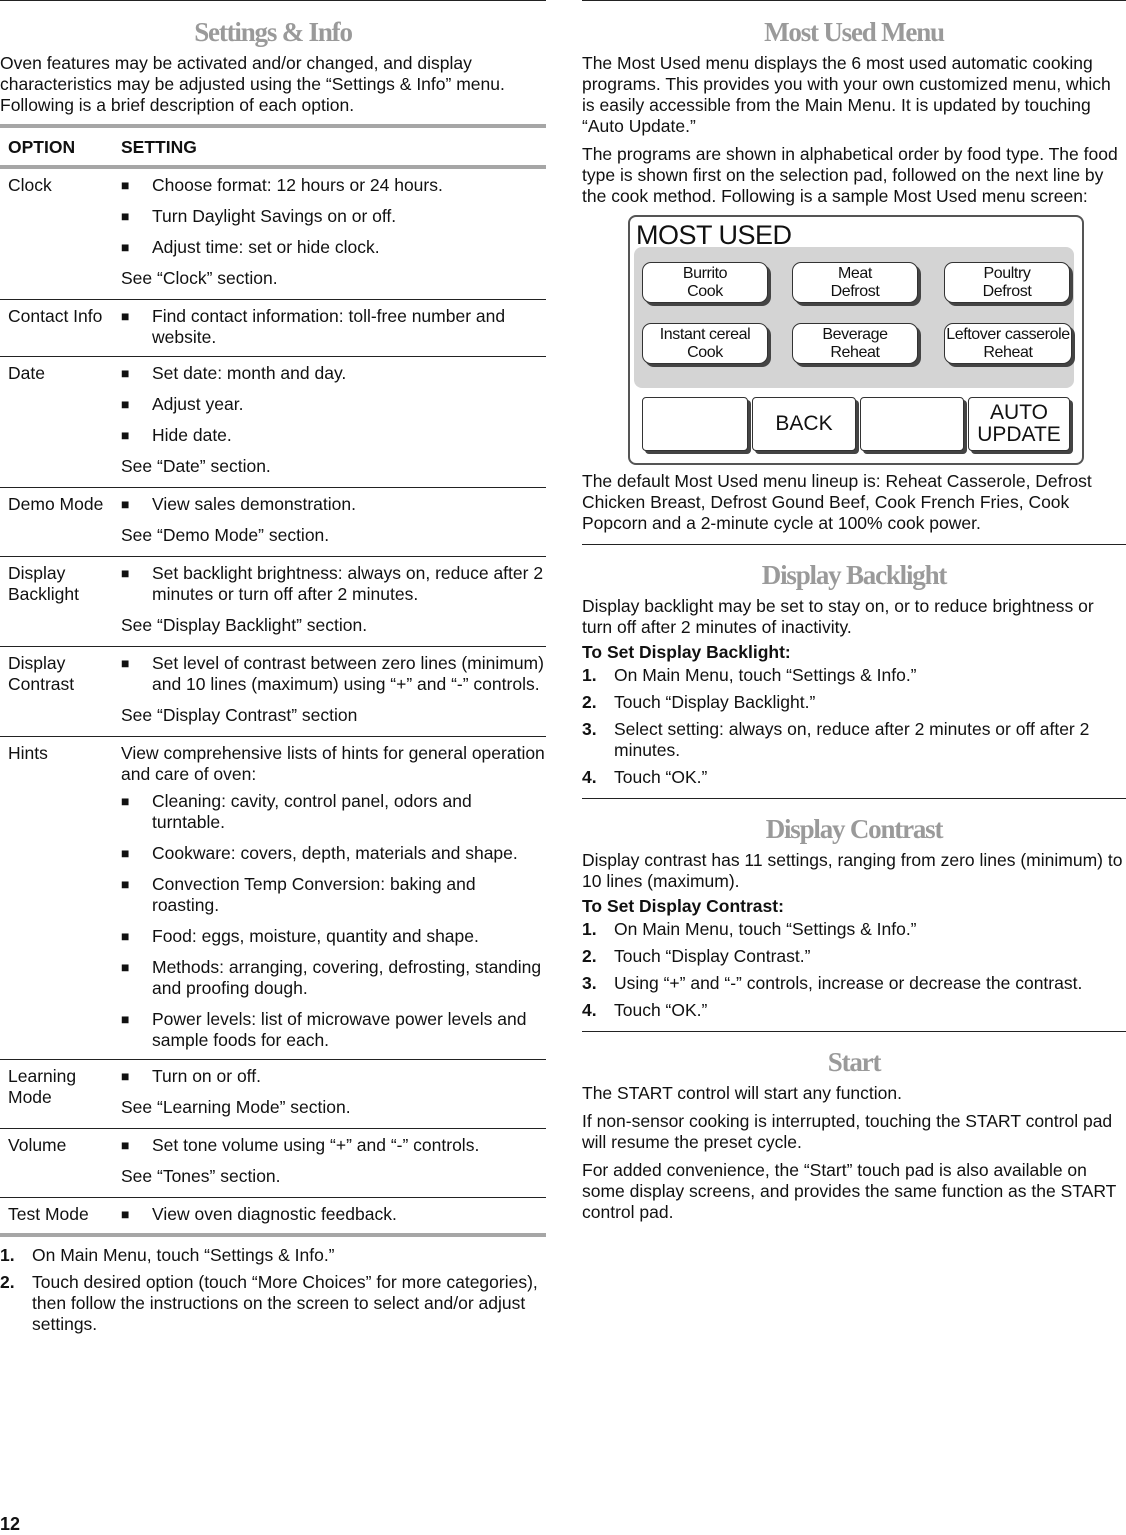 The image size is (1126, 1535). Describe the element at coordinates (855, 291) in the screenshot. I see `button-line-2: Defrost` at that location.